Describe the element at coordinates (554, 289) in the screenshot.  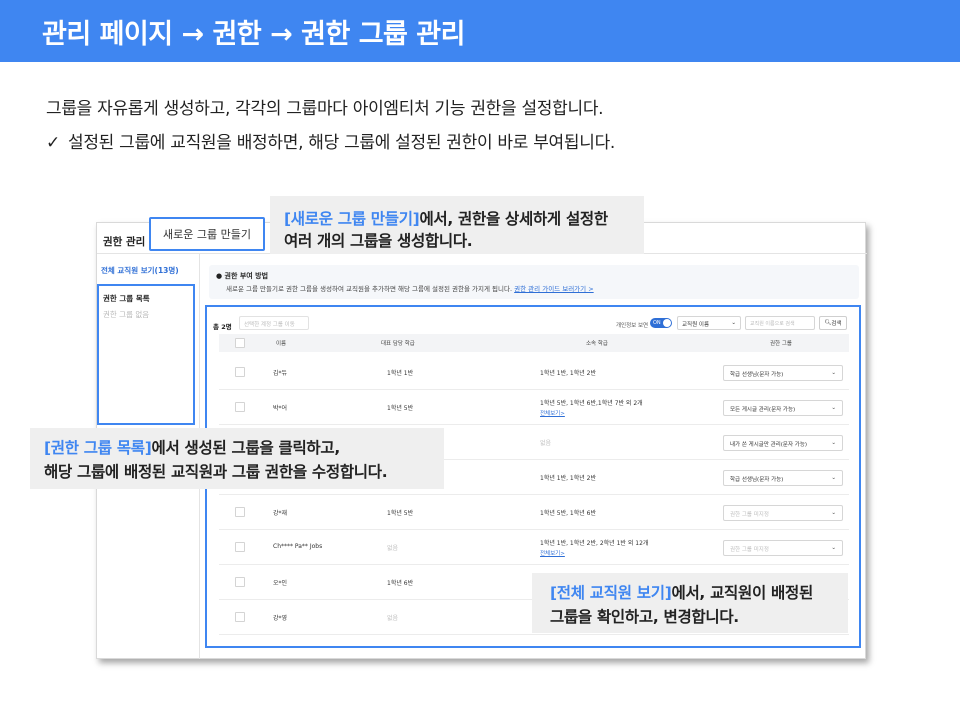
I see `guide-link: 권한 관리 가이드 보러가기 >` at that location.